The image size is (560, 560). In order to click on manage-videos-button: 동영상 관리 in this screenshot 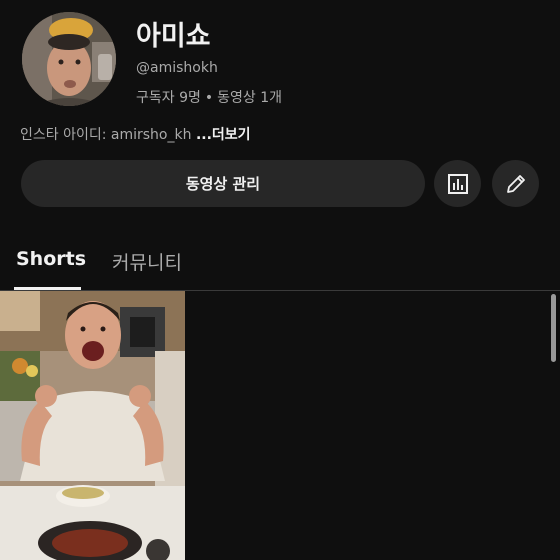, I will do `click(223, 183)`.